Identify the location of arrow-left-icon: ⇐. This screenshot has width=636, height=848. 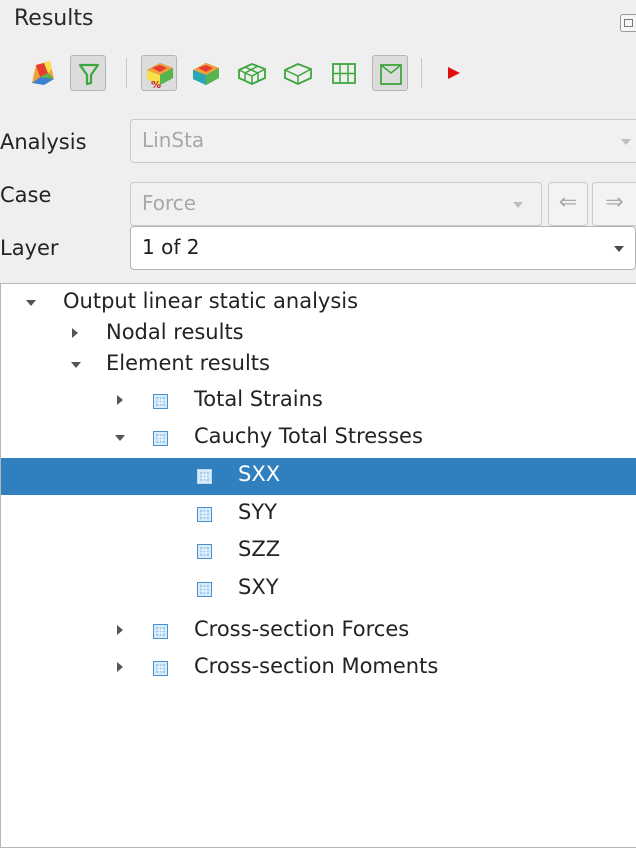
(568, 202).